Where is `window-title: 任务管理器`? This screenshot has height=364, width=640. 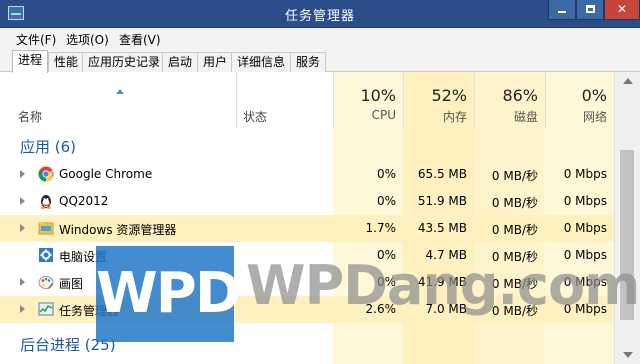 window-title: 任务管理器 is located at coordinates (319, 16).